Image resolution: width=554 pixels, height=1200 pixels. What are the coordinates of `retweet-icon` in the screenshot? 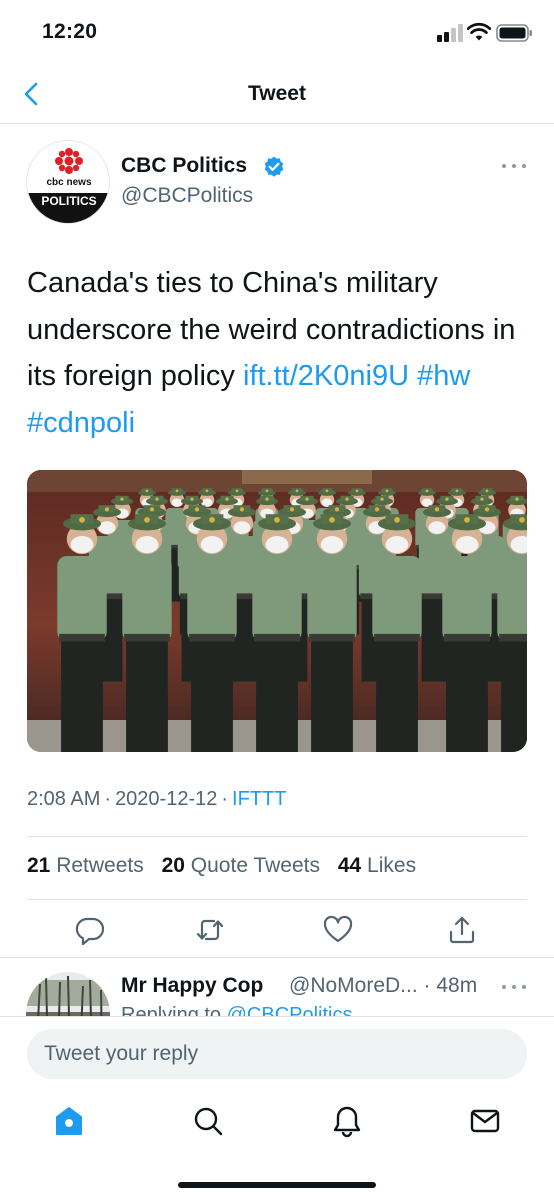 It's located at (210, 930).